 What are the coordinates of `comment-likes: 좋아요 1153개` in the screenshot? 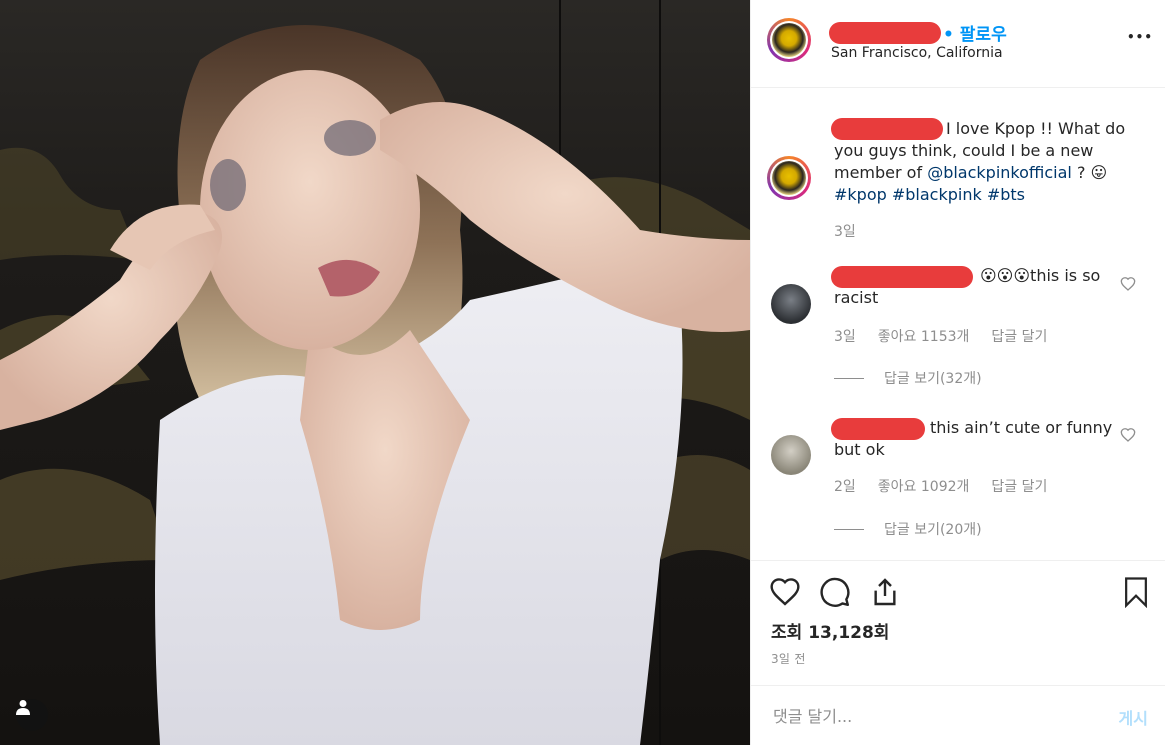 It's located at (924, 336).